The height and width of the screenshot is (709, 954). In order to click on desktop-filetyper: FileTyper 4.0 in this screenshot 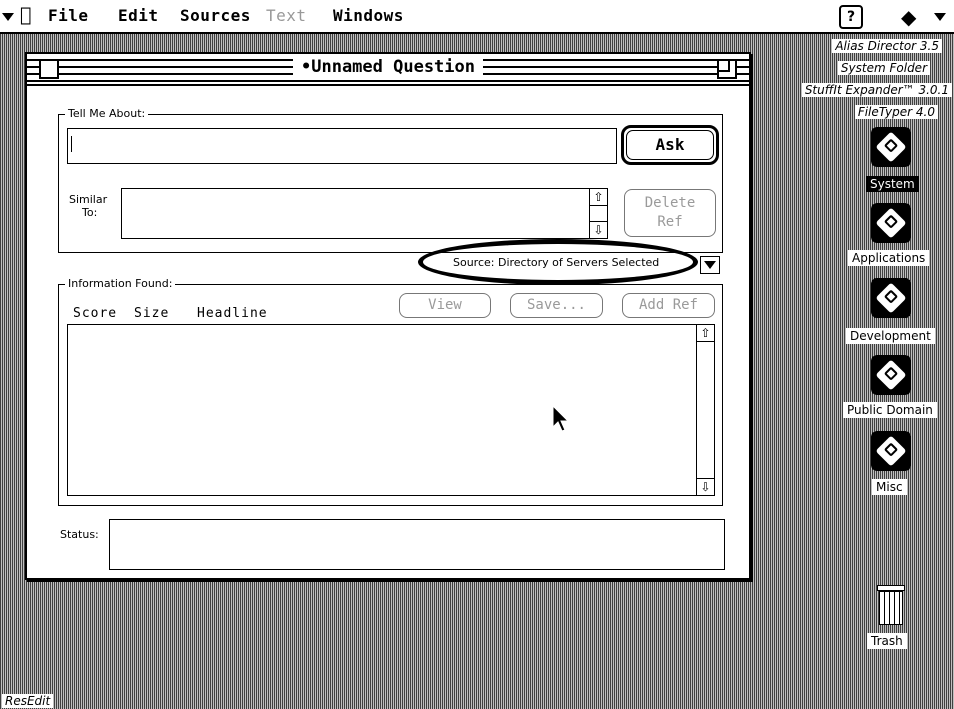, I will do `click(896, 112)`.